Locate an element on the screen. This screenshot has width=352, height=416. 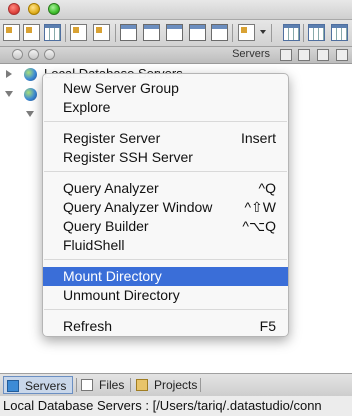
panel-float-icon is located at coordinates (323, 55).